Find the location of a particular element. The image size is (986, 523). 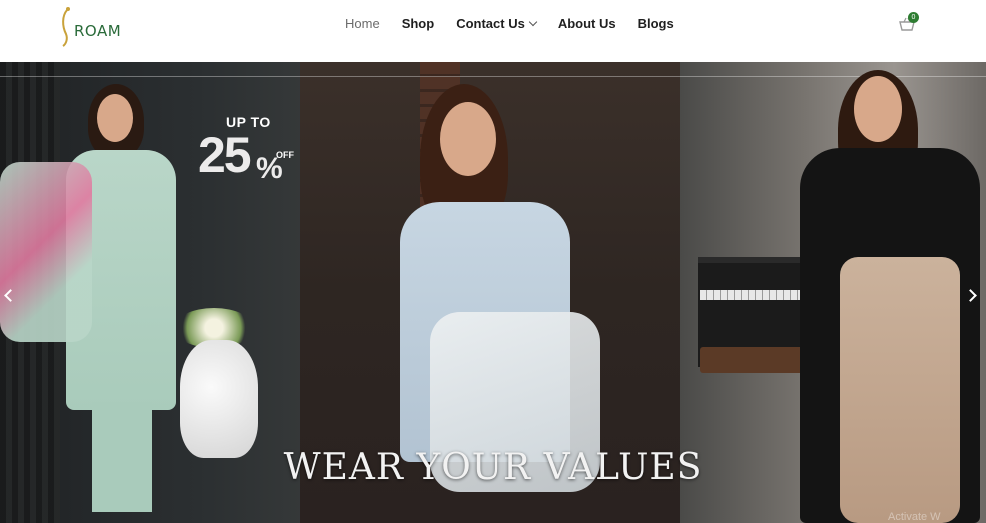

chevron-right-icon is located at coordinates (970, 295).